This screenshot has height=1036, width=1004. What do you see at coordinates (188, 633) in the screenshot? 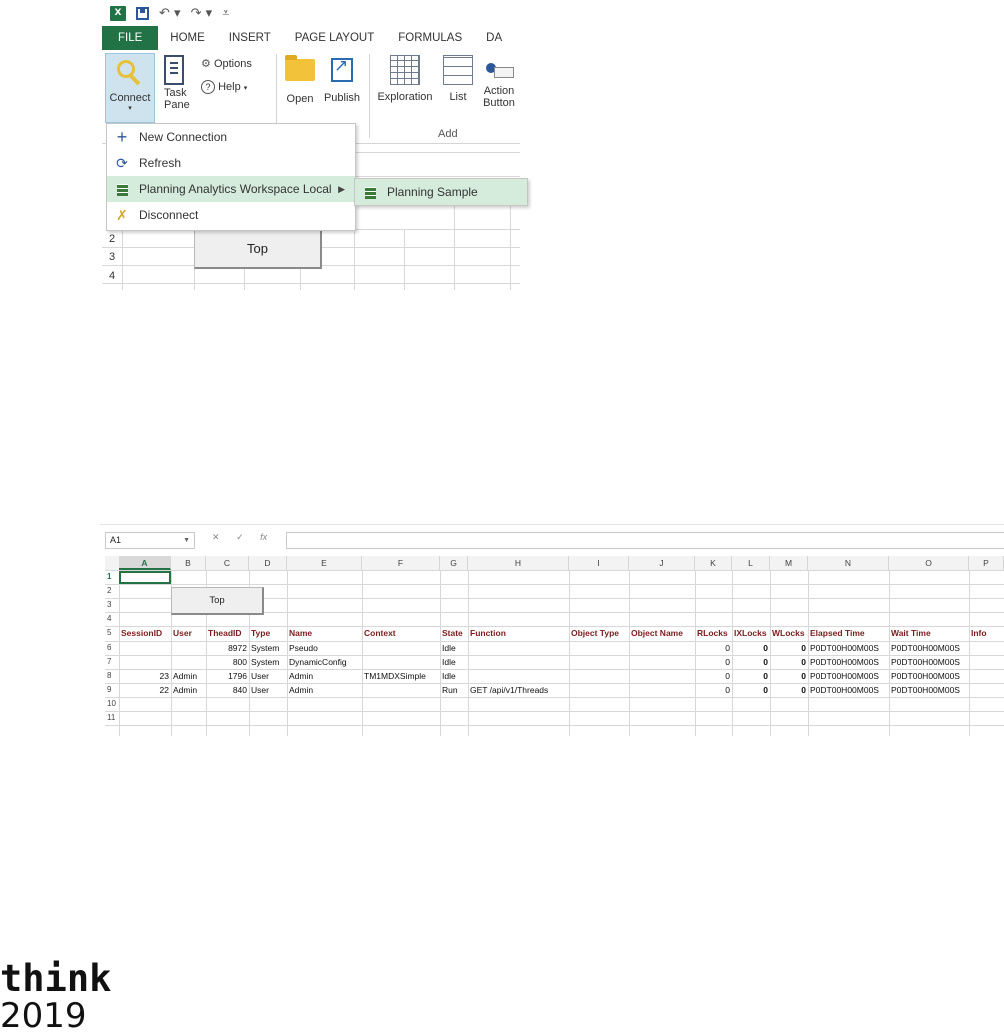
I see `table-header-cell: User` at bounding box center [188, 633].